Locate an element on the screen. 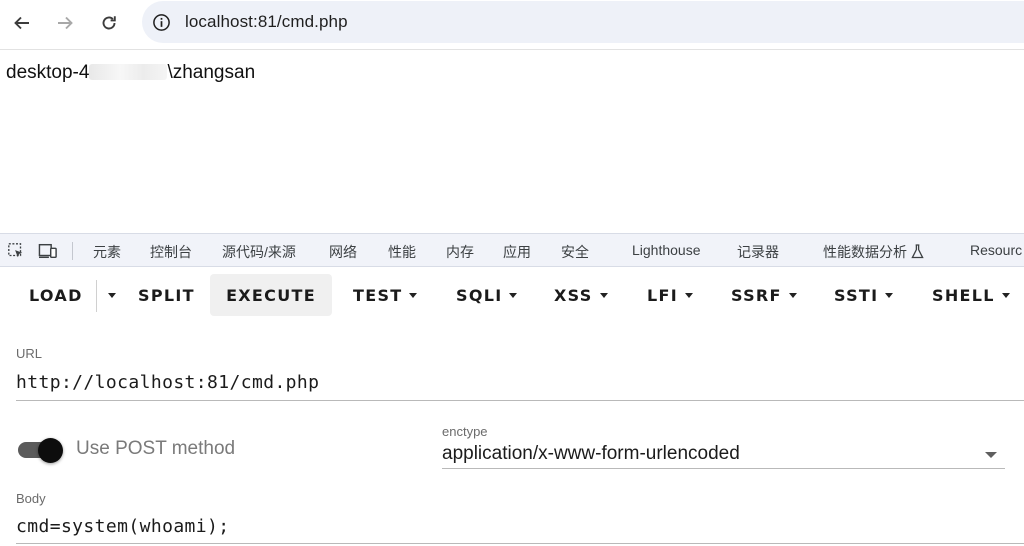 The height and width of the screenshot is (546, 1024). shell-menu-button: SHELL is located at coordinates (971, 295).